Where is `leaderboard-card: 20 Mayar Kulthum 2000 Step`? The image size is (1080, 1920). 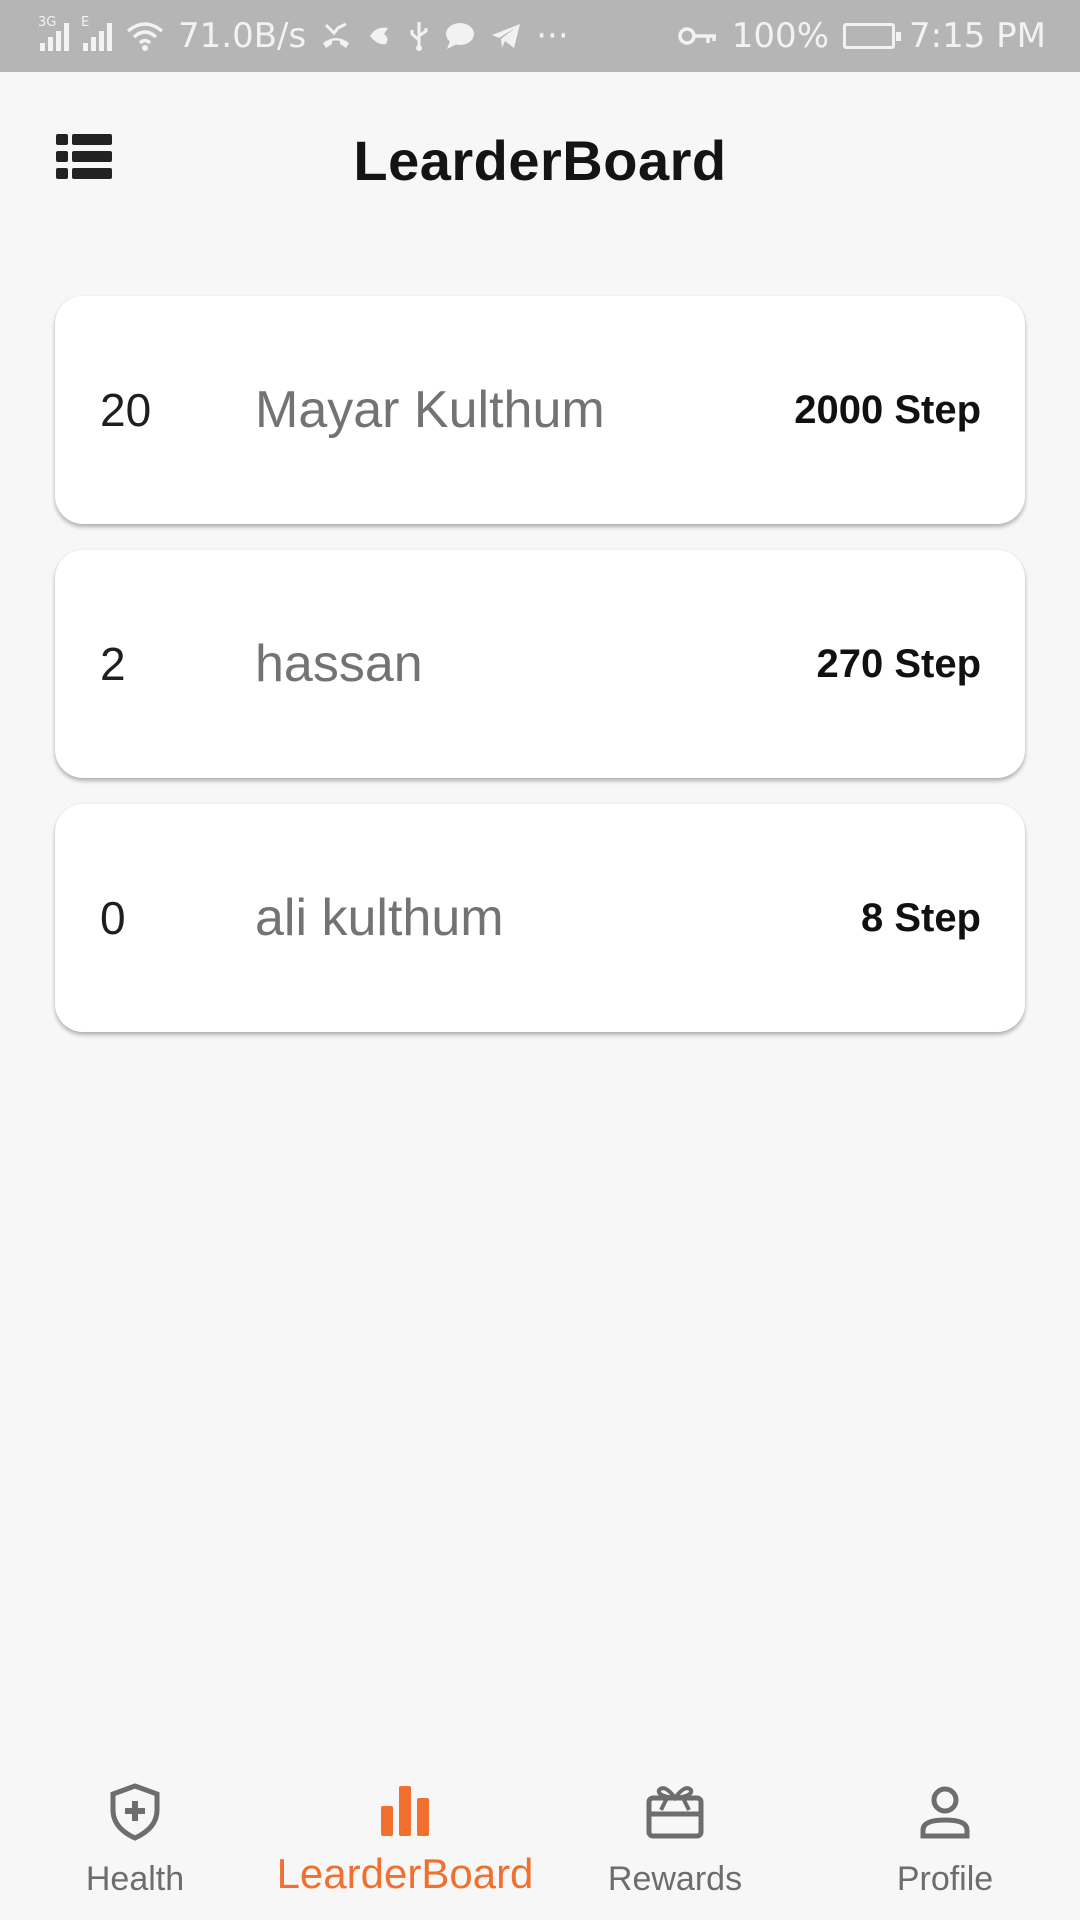
leaderboard-card: 20 Mayar Kulthum 2000 Step is located at coordinates (540, 410).